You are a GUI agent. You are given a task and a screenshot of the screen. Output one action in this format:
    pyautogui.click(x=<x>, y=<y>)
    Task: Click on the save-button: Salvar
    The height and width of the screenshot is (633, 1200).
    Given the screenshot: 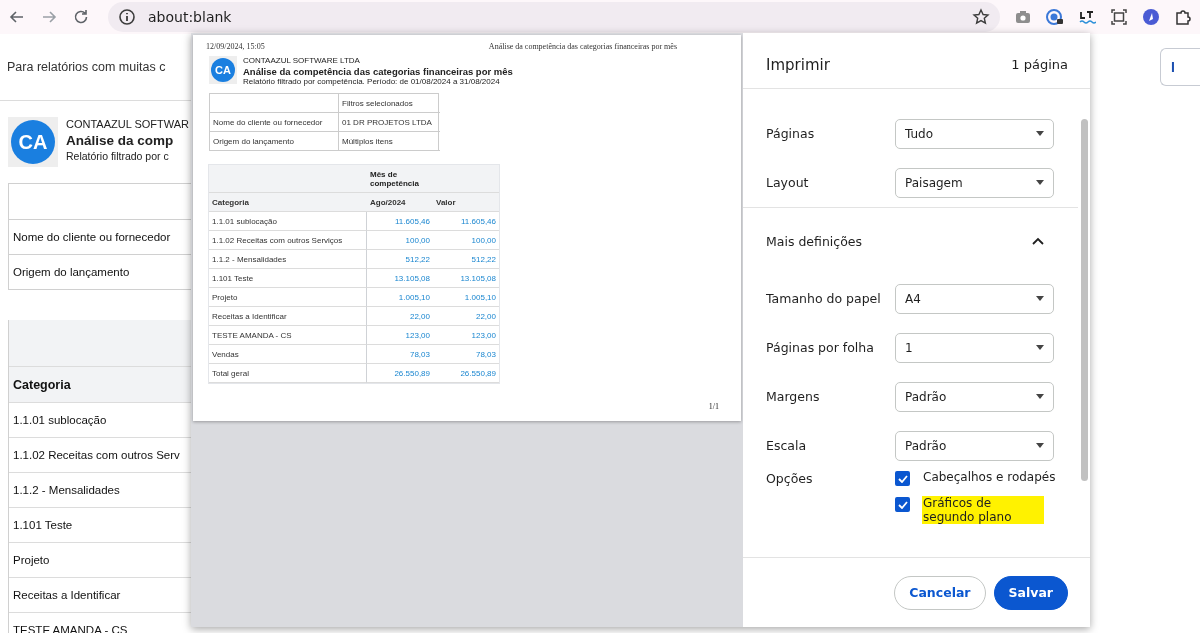 What is the action you would take?
    pyautogui.click(x=1030, y=592)
    